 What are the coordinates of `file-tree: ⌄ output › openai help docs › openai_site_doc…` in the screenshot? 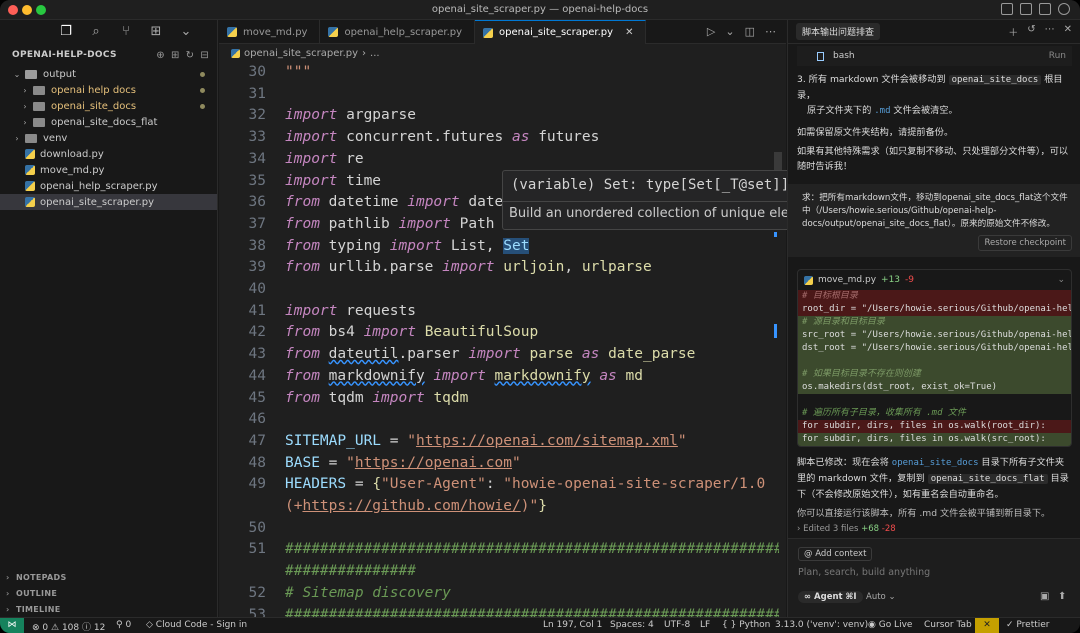 It's located at (108, 138).